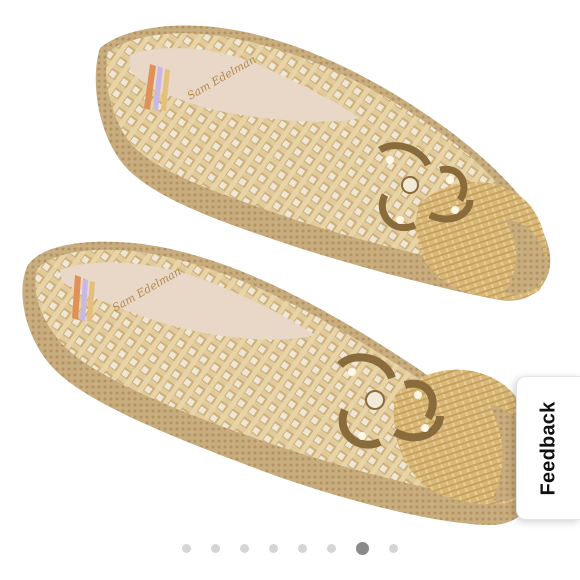 This screenshot has width=580, height=580. I want to click on feedback-label: Feedback, so click(548, 448).